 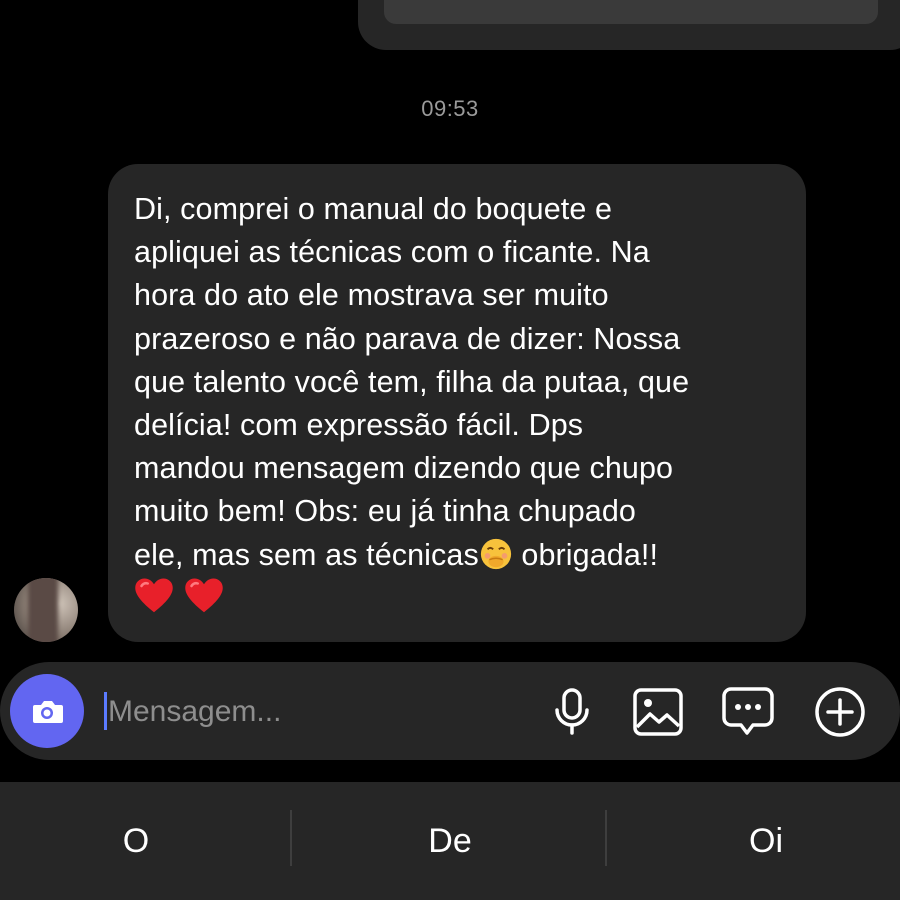 I want to click on chat-bubble-icon, so click(x=748, y=711).